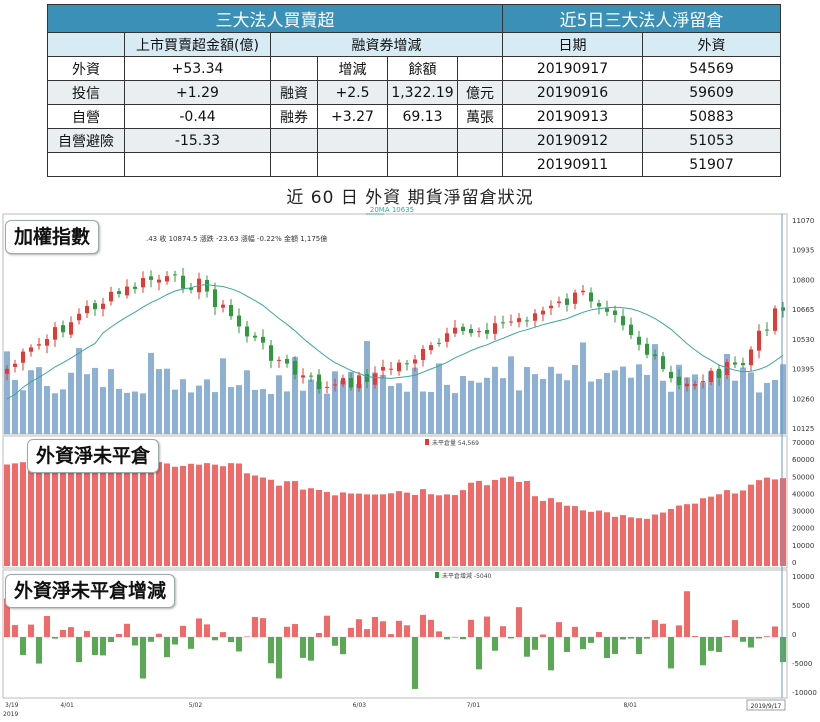 The image size is (820, 722). What do you see at coordinates (197, 164) in the screenshot?
I see `table-cell-amount` at bounding box center [197, 164].